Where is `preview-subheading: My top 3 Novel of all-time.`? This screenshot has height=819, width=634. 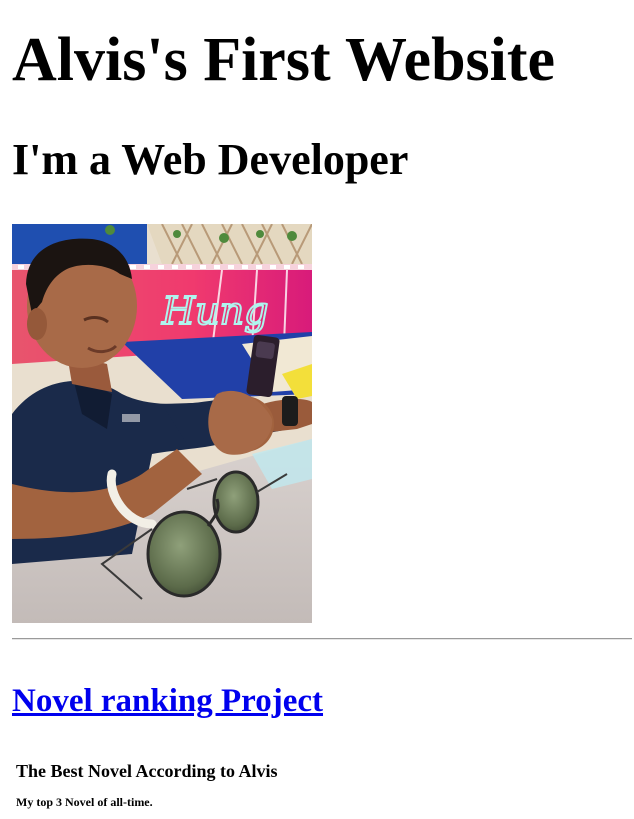 preview-subheading: My top 3 Novel of all-time. is located at coordinates (84, 802).